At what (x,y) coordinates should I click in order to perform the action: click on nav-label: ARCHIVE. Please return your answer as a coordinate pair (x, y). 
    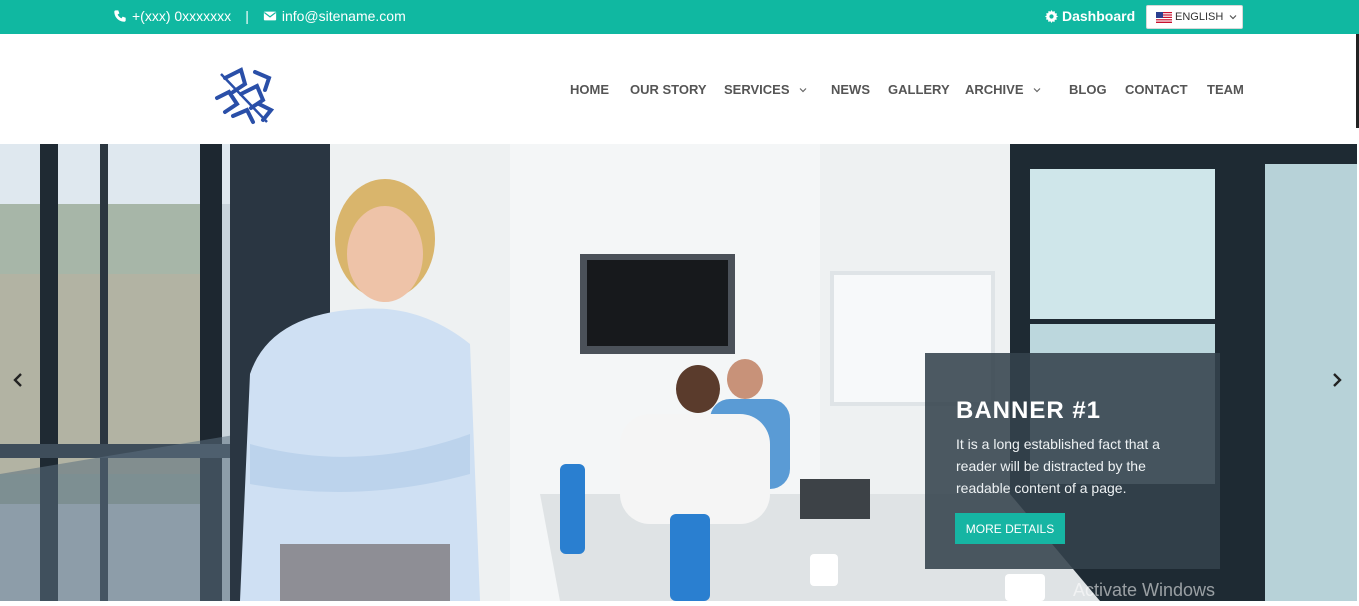
    Looking at the image, I should click on (994, 89).